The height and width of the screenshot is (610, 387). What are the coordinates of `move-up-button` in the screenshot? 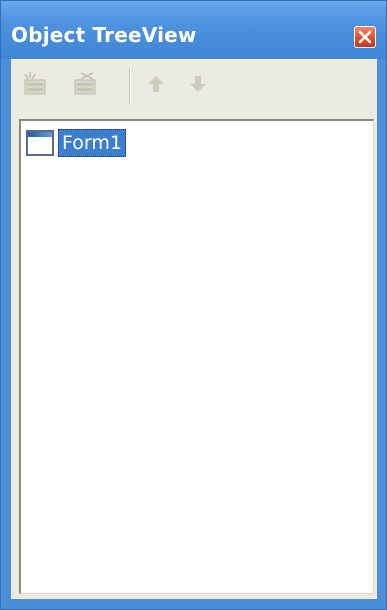 It's located at (156, 84).